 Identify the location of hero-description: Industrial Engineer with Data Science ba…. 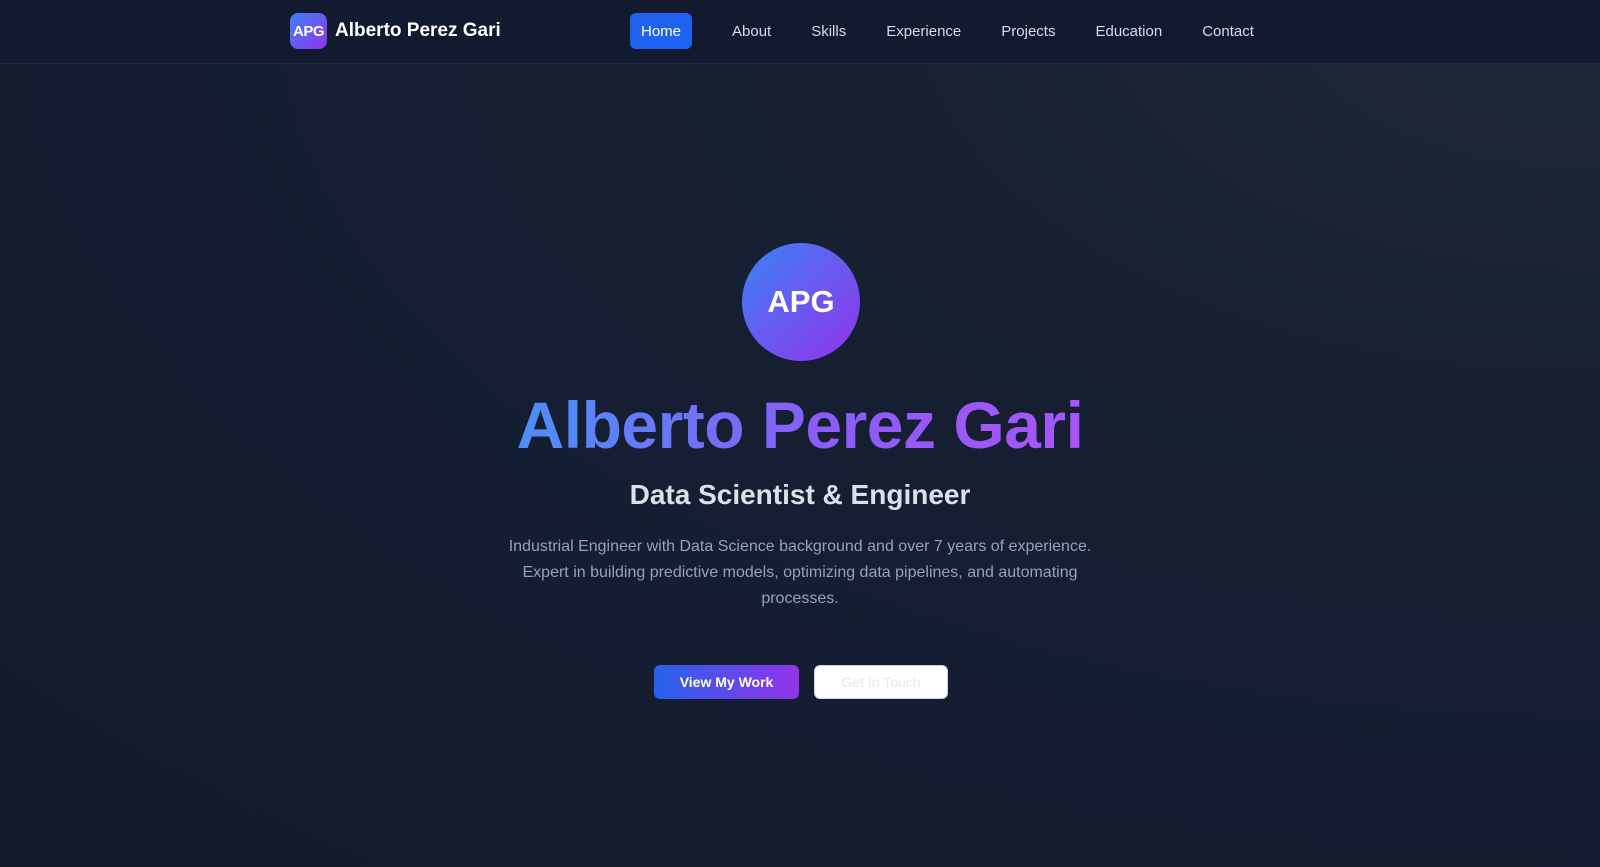
(800, 572).